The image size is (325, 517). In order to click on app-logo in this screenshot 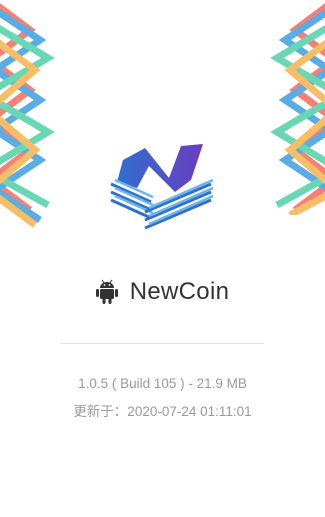, I will do `click(162, 185)`.